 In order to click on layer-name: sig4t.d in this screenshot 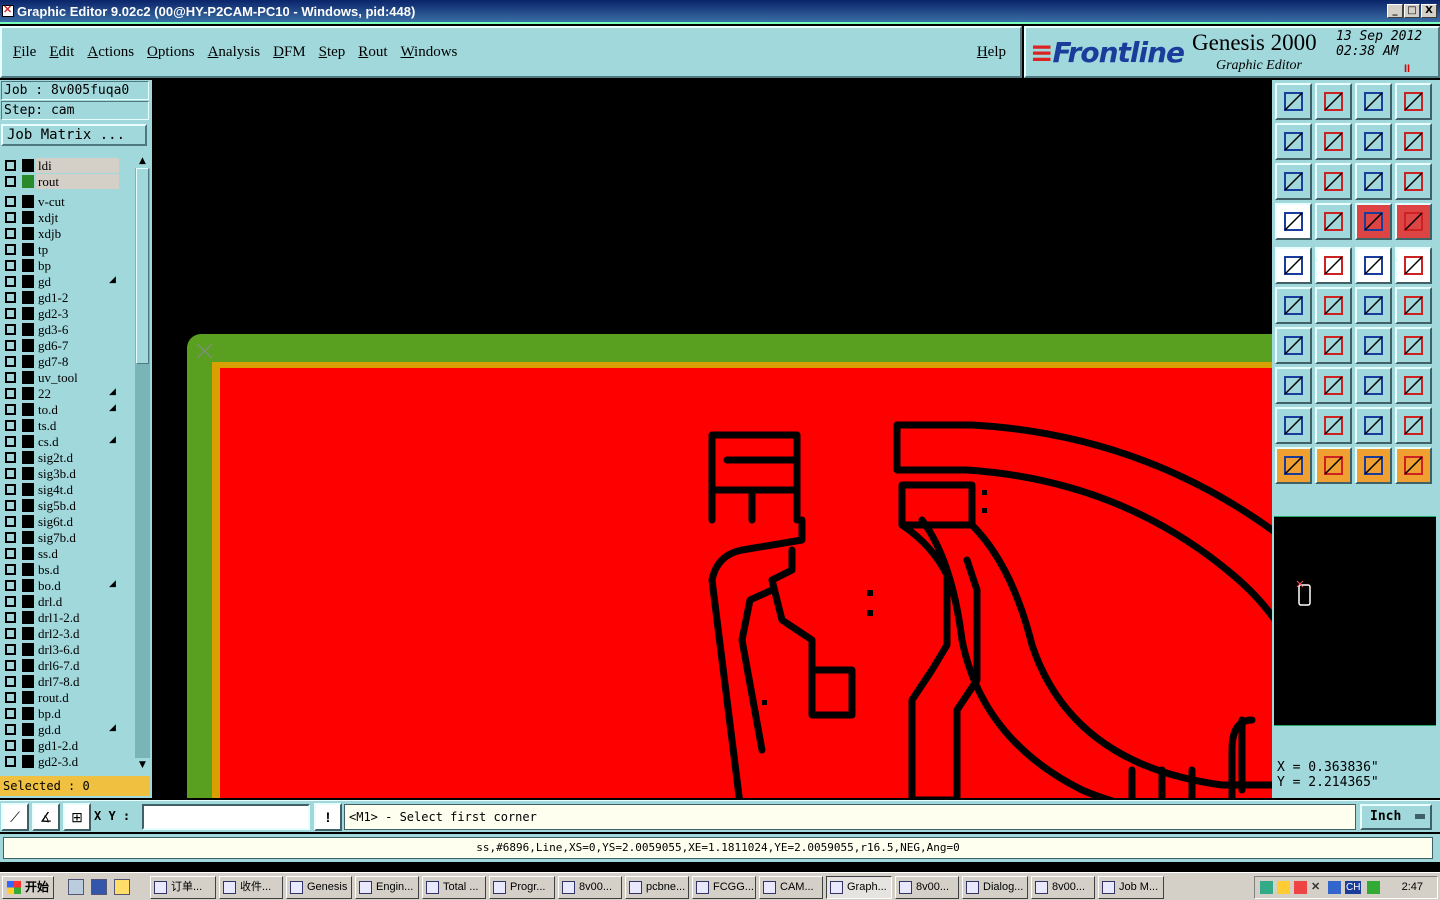, I will do `click(77, 489)`.